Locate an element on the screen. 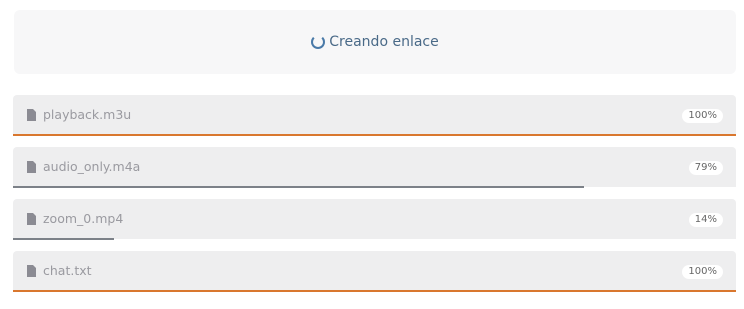  file-name: zoom_0.mp4 is located at coordinates (83, 218).